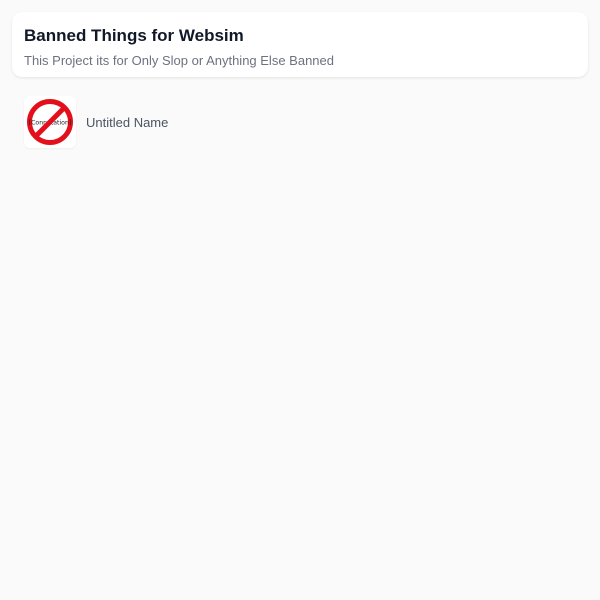  I want to click on item-name: Untitled Name, so click(127, 122).